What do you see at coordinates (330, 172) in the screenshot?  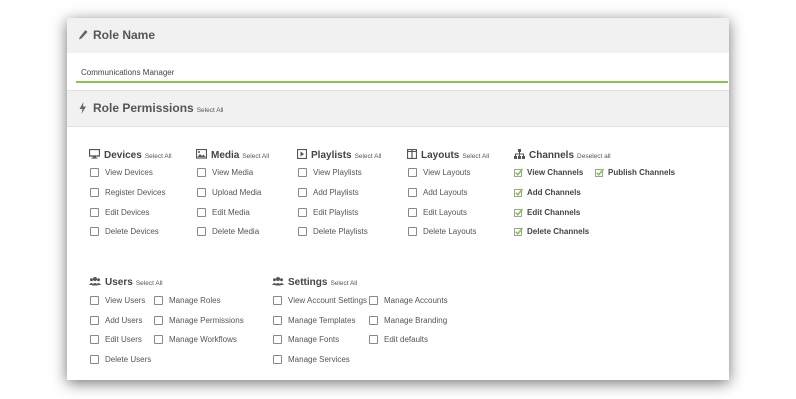 I see `perm-view-playlists: View Playlists` at bounding box center [330, 172].